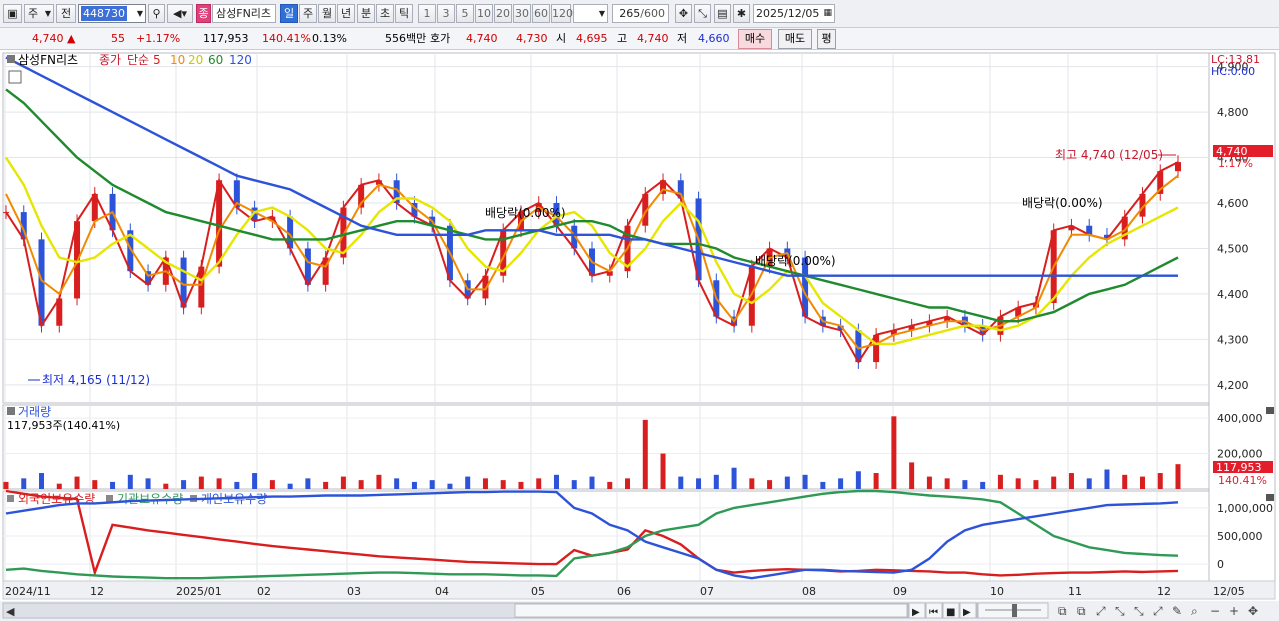 This screenshot has width=1279, height=621. I want to click on volume-current-value: 117,953, so click(1239, 467).